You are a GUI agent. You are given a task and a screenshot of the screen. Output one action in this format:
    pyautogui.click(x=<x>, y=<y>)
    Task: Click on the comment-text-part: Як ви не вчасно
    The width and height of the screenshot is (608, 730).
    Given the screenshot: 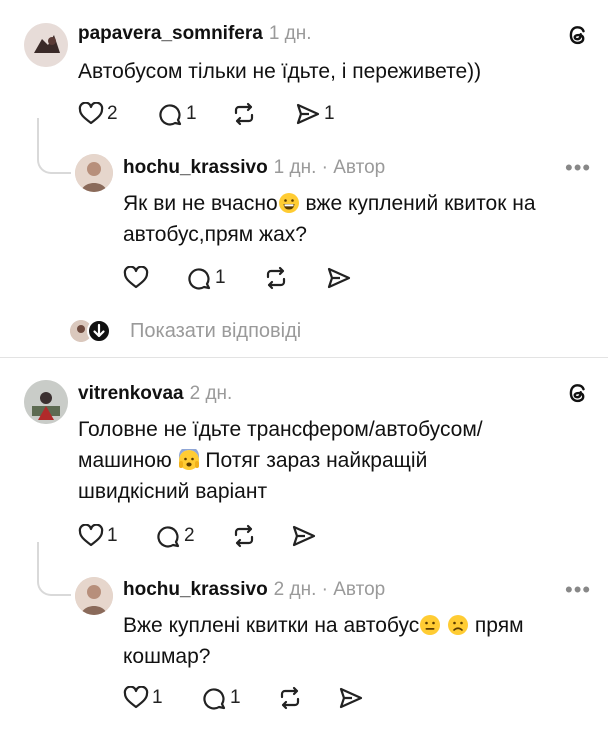 What is the action you would take?
    pyautogui.click(x=200, y=203)
    